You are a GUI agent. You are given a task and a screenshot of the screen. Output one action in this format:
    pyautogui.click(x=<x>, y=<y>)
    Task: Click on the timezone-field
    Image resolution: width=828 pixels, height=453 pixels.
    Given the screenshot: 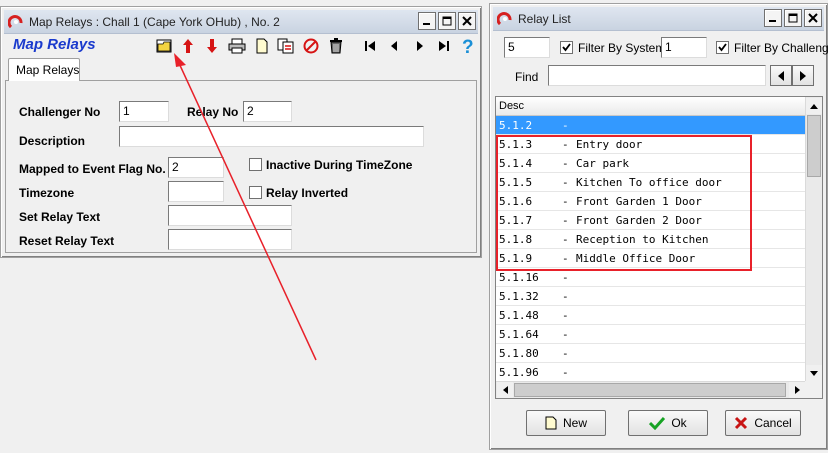 What is the action you would take?
    pyautogui.click(x=196, y=191)
    